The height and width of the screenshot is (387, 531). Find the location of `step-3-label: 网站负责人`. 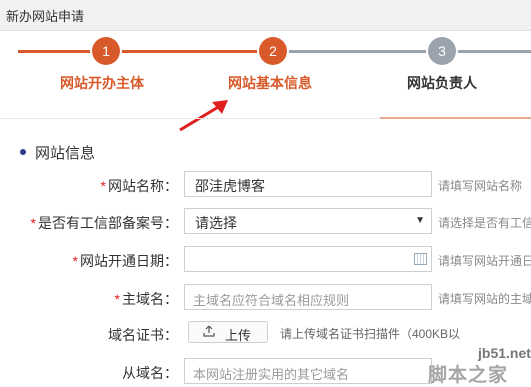

step-3-label: 网站负责人 is located at coordinates (442, 83).